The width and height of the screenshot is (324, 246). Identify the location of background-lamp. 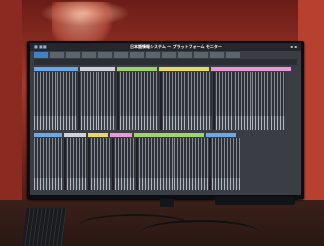
(87, 22).